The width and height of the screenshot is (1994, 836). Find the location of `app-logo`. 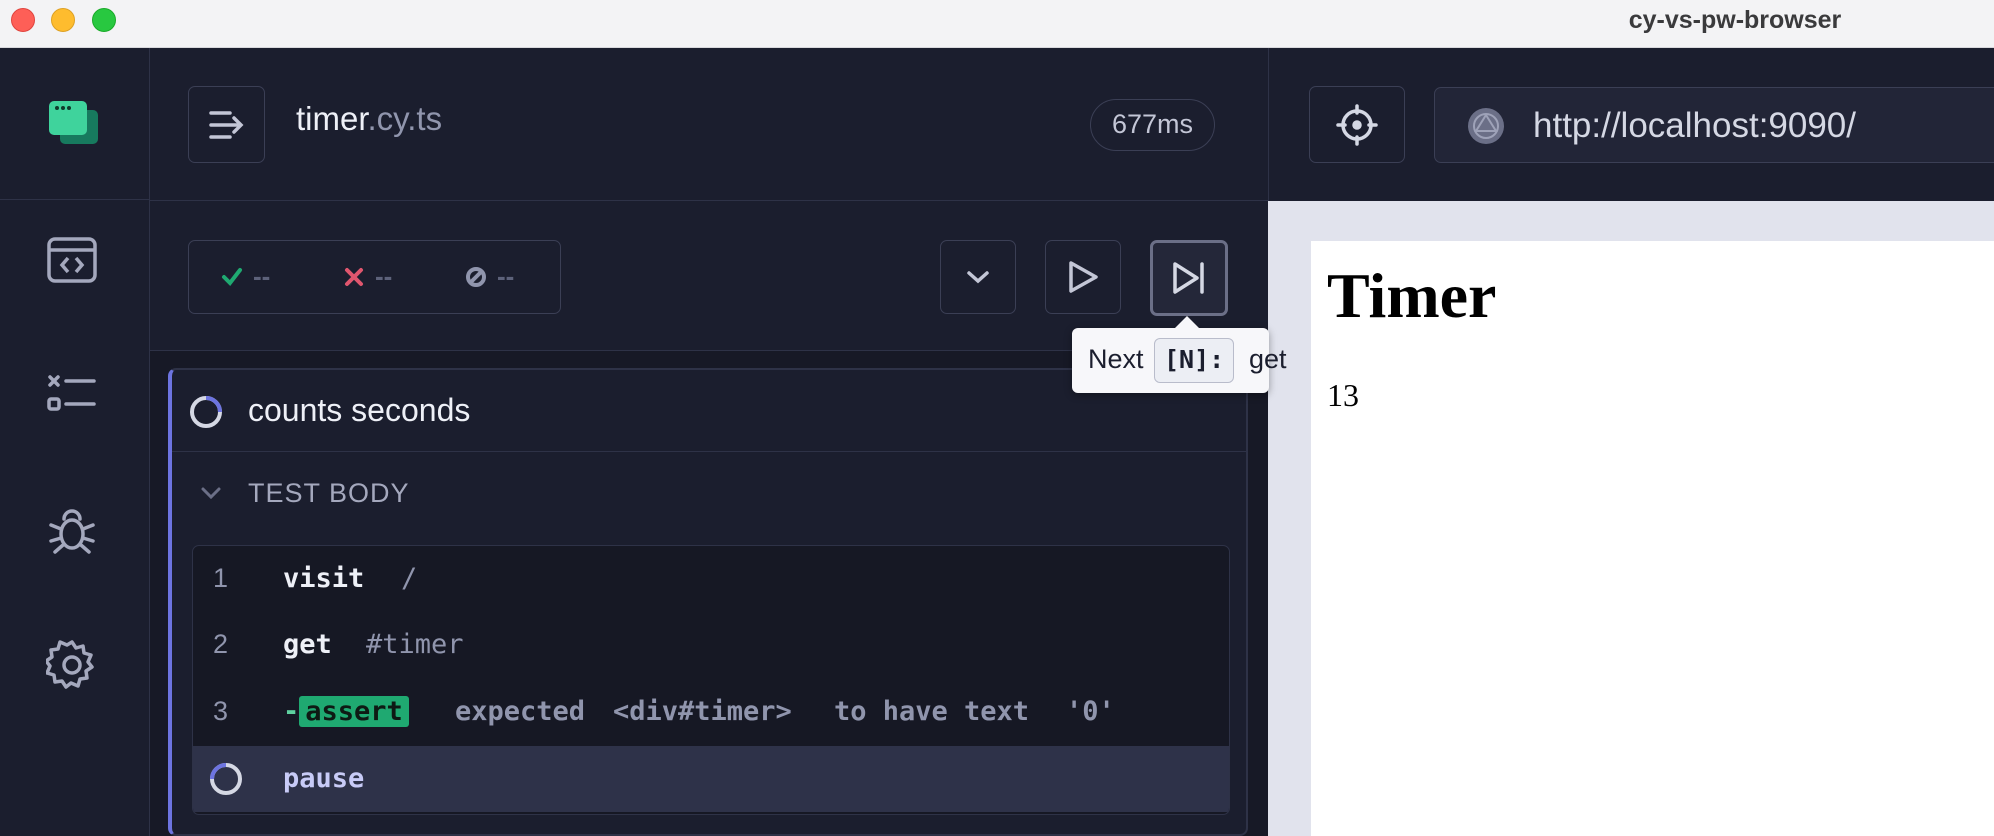

app-logo is located at coordinates (75, 124).